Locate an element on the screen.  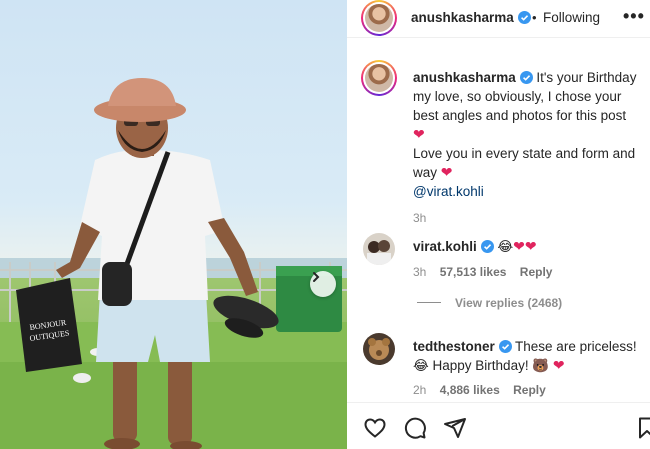
caption-username: anushkasharma is located at coordinates (464, 77).